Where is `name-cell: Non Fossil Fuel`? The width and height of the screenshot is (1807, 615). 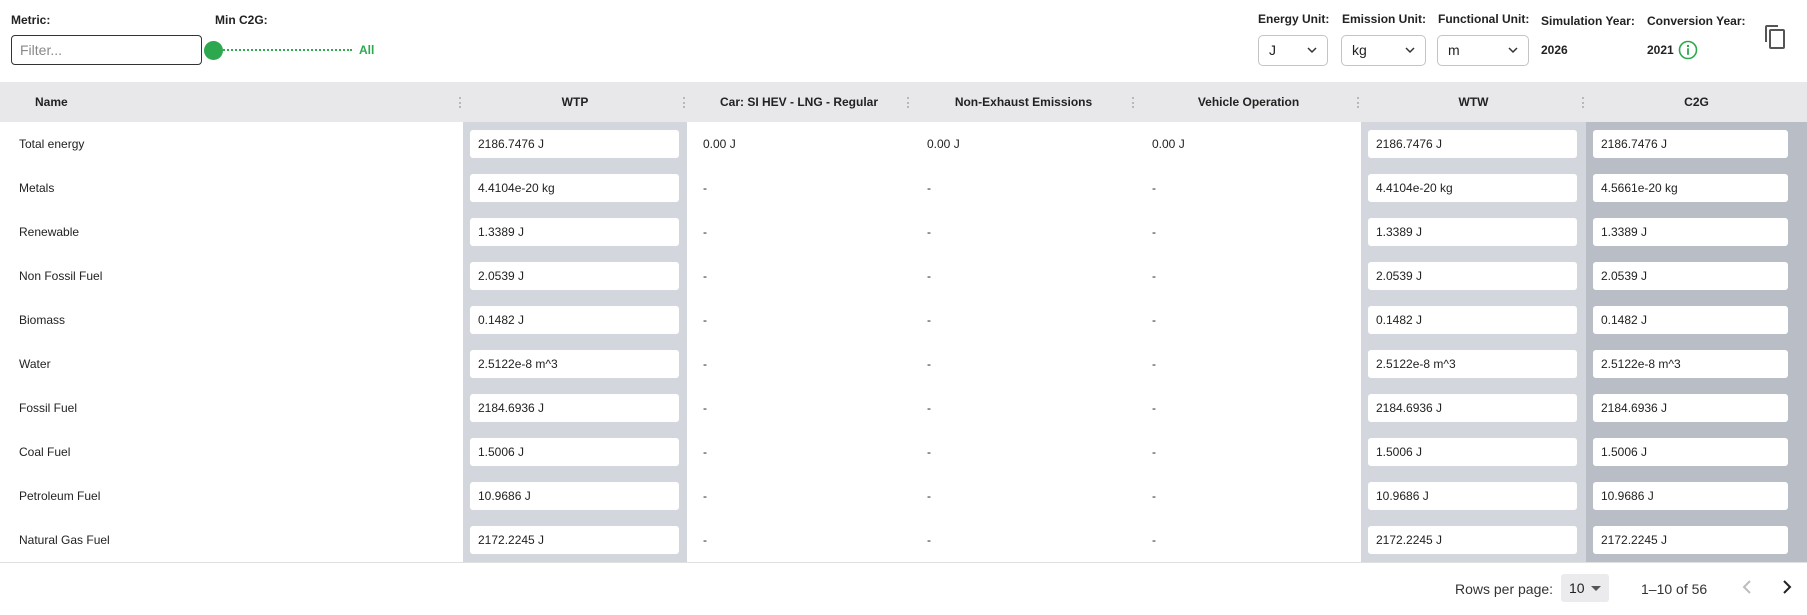 name-cell: Non Fossil Fuel is located at coordinates (233, 276).